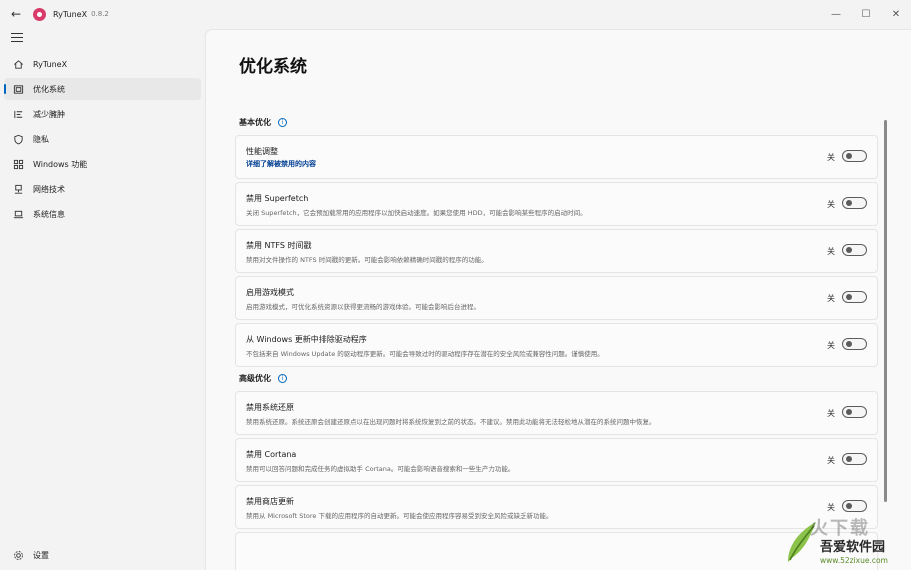 Image resolution: width=911 pixels, height=570 pixels. I want to click on back-arrow-icon: ←, so click(16, 14).